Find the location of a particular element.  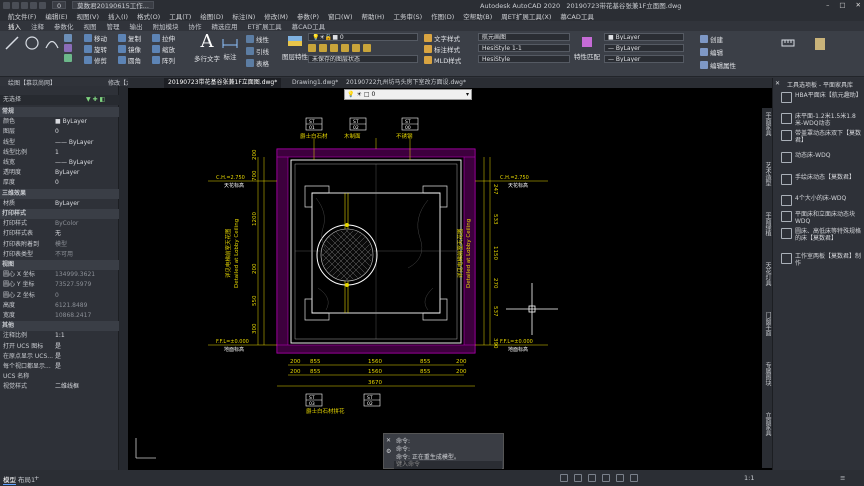

new-icon is located at coordinates (6, 5).